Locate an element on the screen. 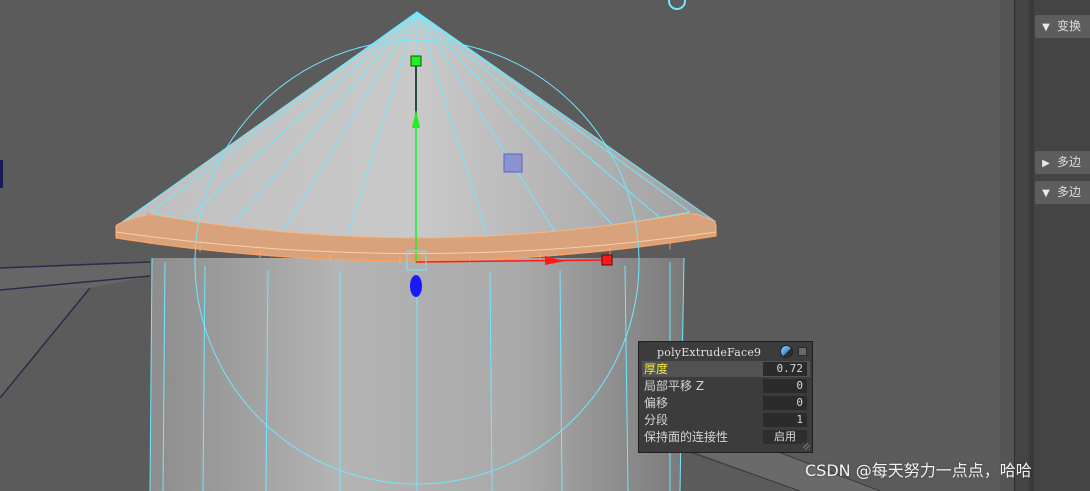  keep-faces-together-toggle: 启用 is located at coordinates (785, 437).